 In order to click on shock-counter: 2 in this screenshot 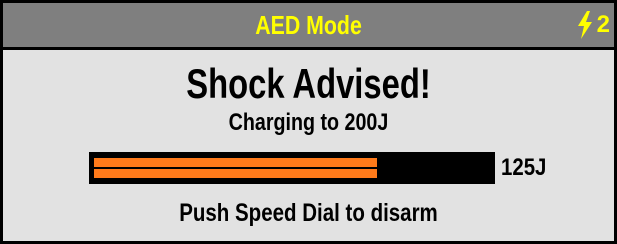, I will do `click(593, 25)`.